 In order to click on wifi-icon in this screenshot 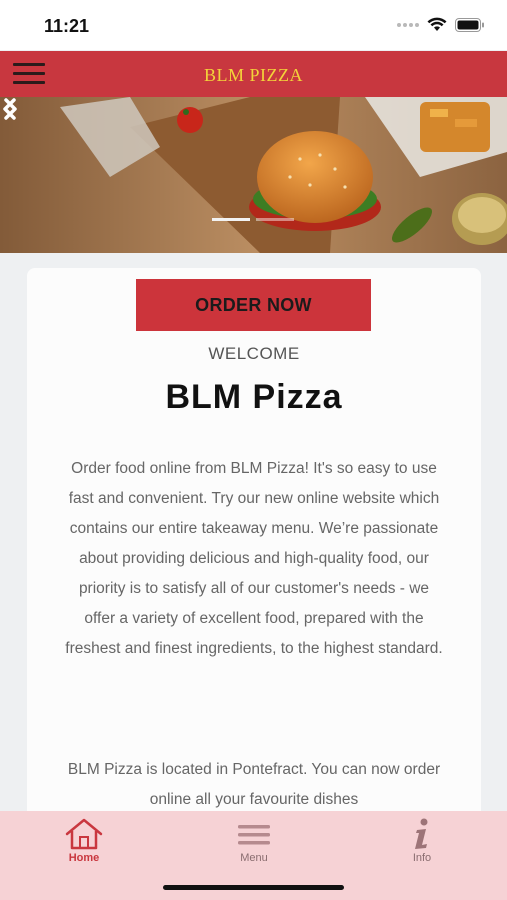, I will do `click(437, 24)`.